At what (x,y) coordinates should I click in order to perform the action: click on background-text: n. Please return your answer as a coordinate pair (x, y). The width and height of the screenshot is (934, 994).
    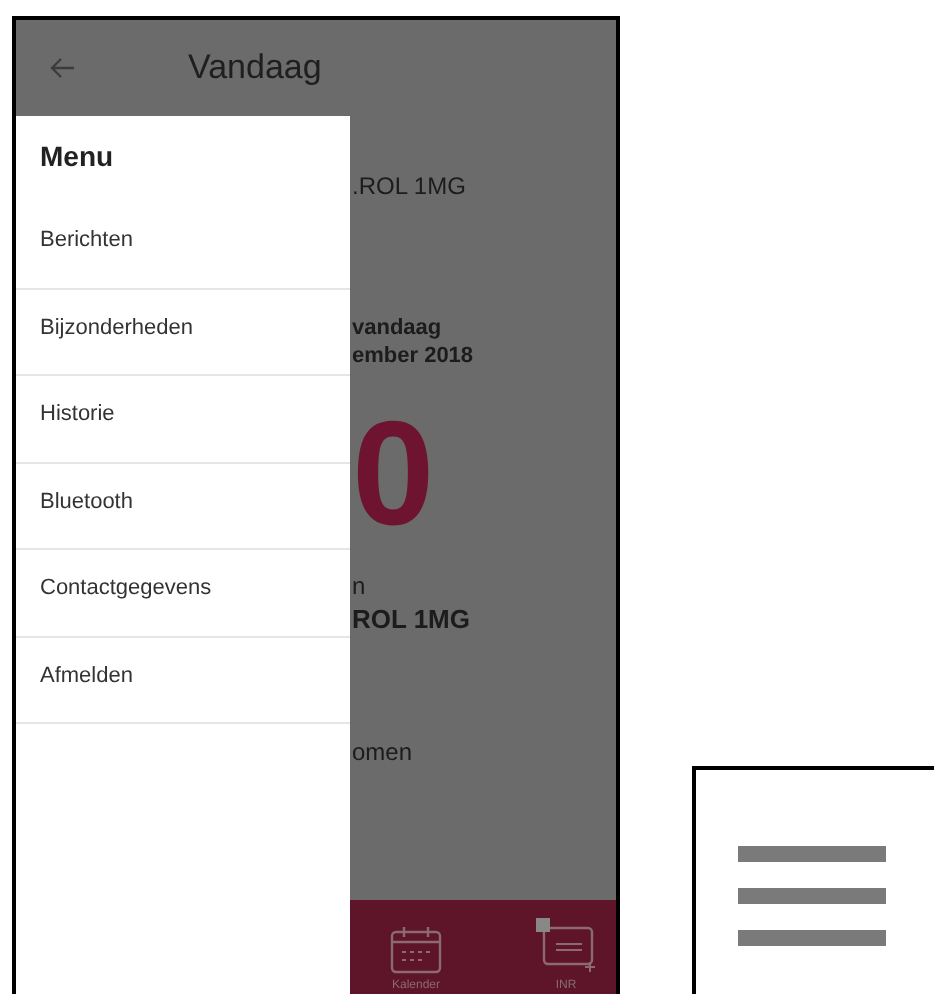
    Looking at the image, I should click on (360, 586).